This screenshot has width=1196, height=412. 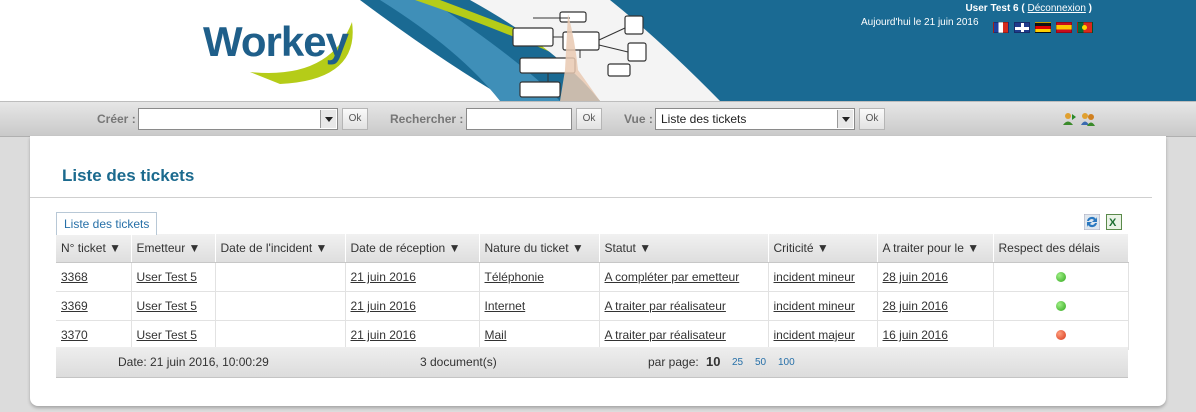 What do you see at coordinates (539, 248) in the screenshot?
I see `column-header-nature: Nature du ticket ▼` at bounding box center [539, 248].